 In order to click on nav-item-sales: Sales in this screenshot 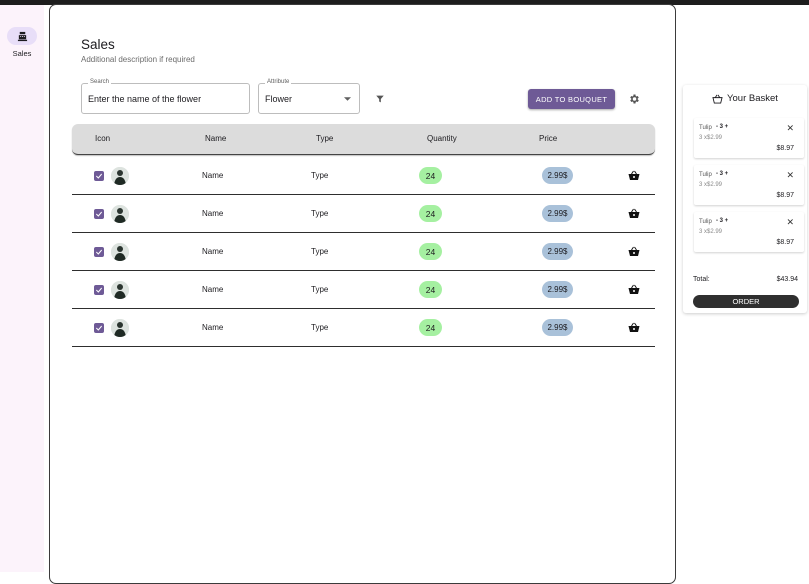, I will do `click(22, 42)`.